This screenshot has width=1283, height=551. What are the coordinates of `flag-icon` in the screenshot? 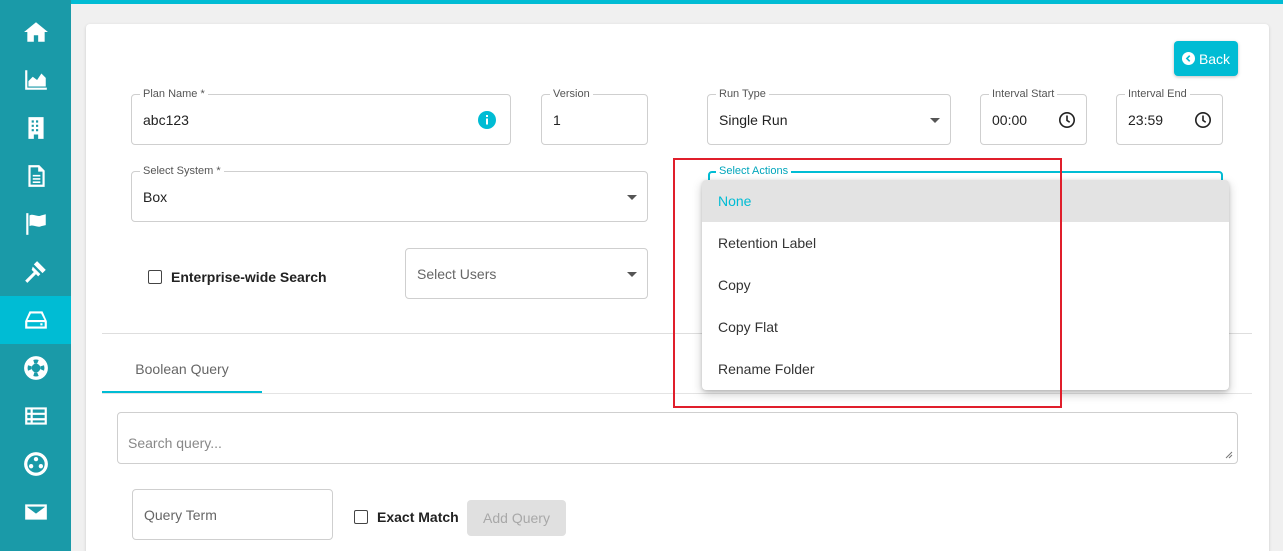 It's located at (35, 224).